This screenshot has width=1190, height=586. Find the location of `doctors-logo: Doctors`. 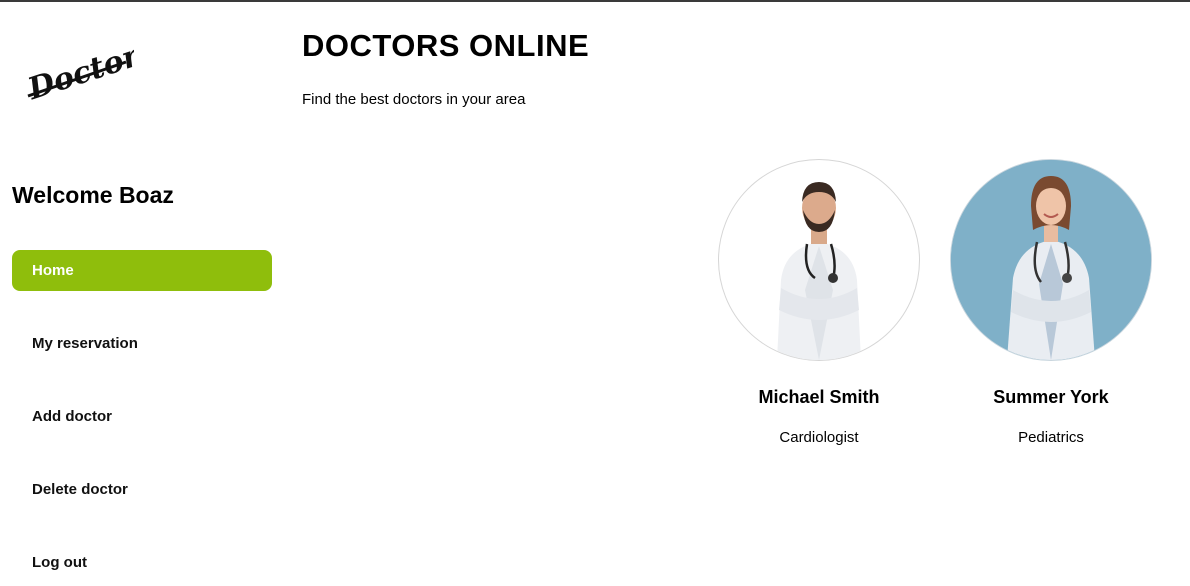

doctors-logo: Doctors is located at coordinates (90, 70).